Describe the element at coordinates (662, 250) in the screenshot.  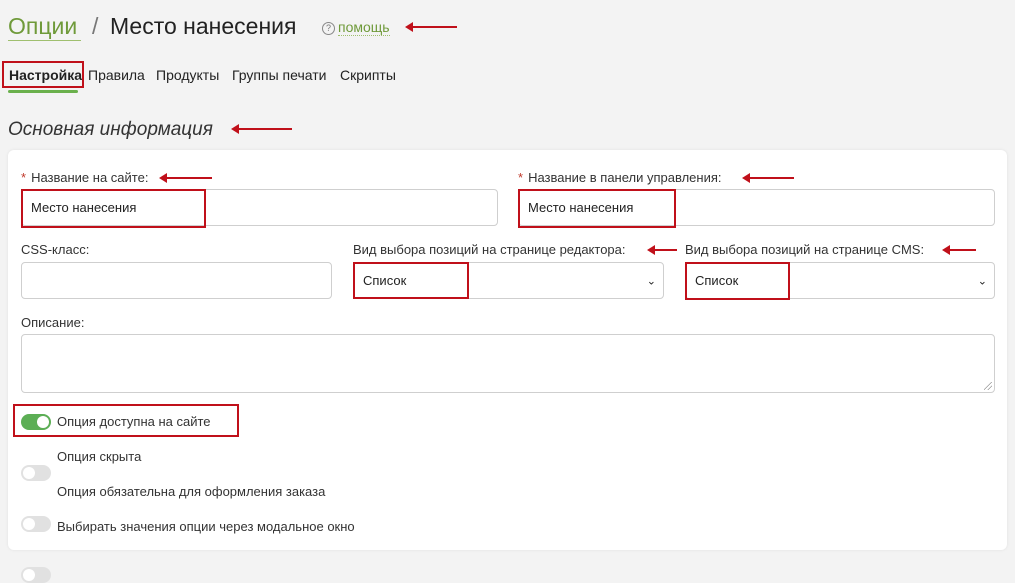
I see `annotation-arrow-editor-select` at that location.